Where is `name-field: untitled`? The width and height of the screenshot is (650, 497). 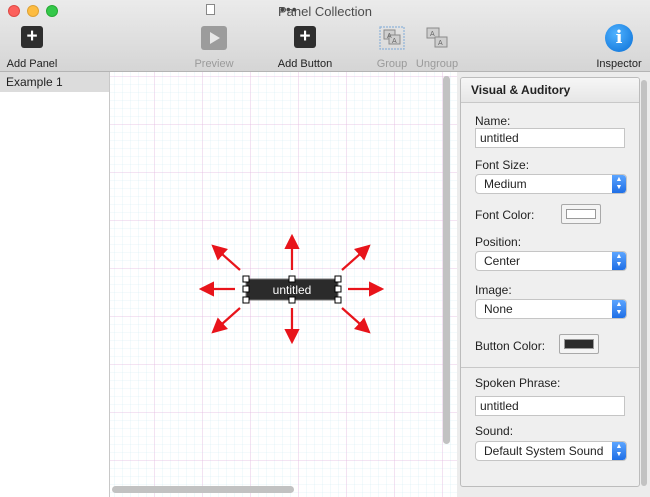 name-field: untitled is located at coordinates (550, 138).